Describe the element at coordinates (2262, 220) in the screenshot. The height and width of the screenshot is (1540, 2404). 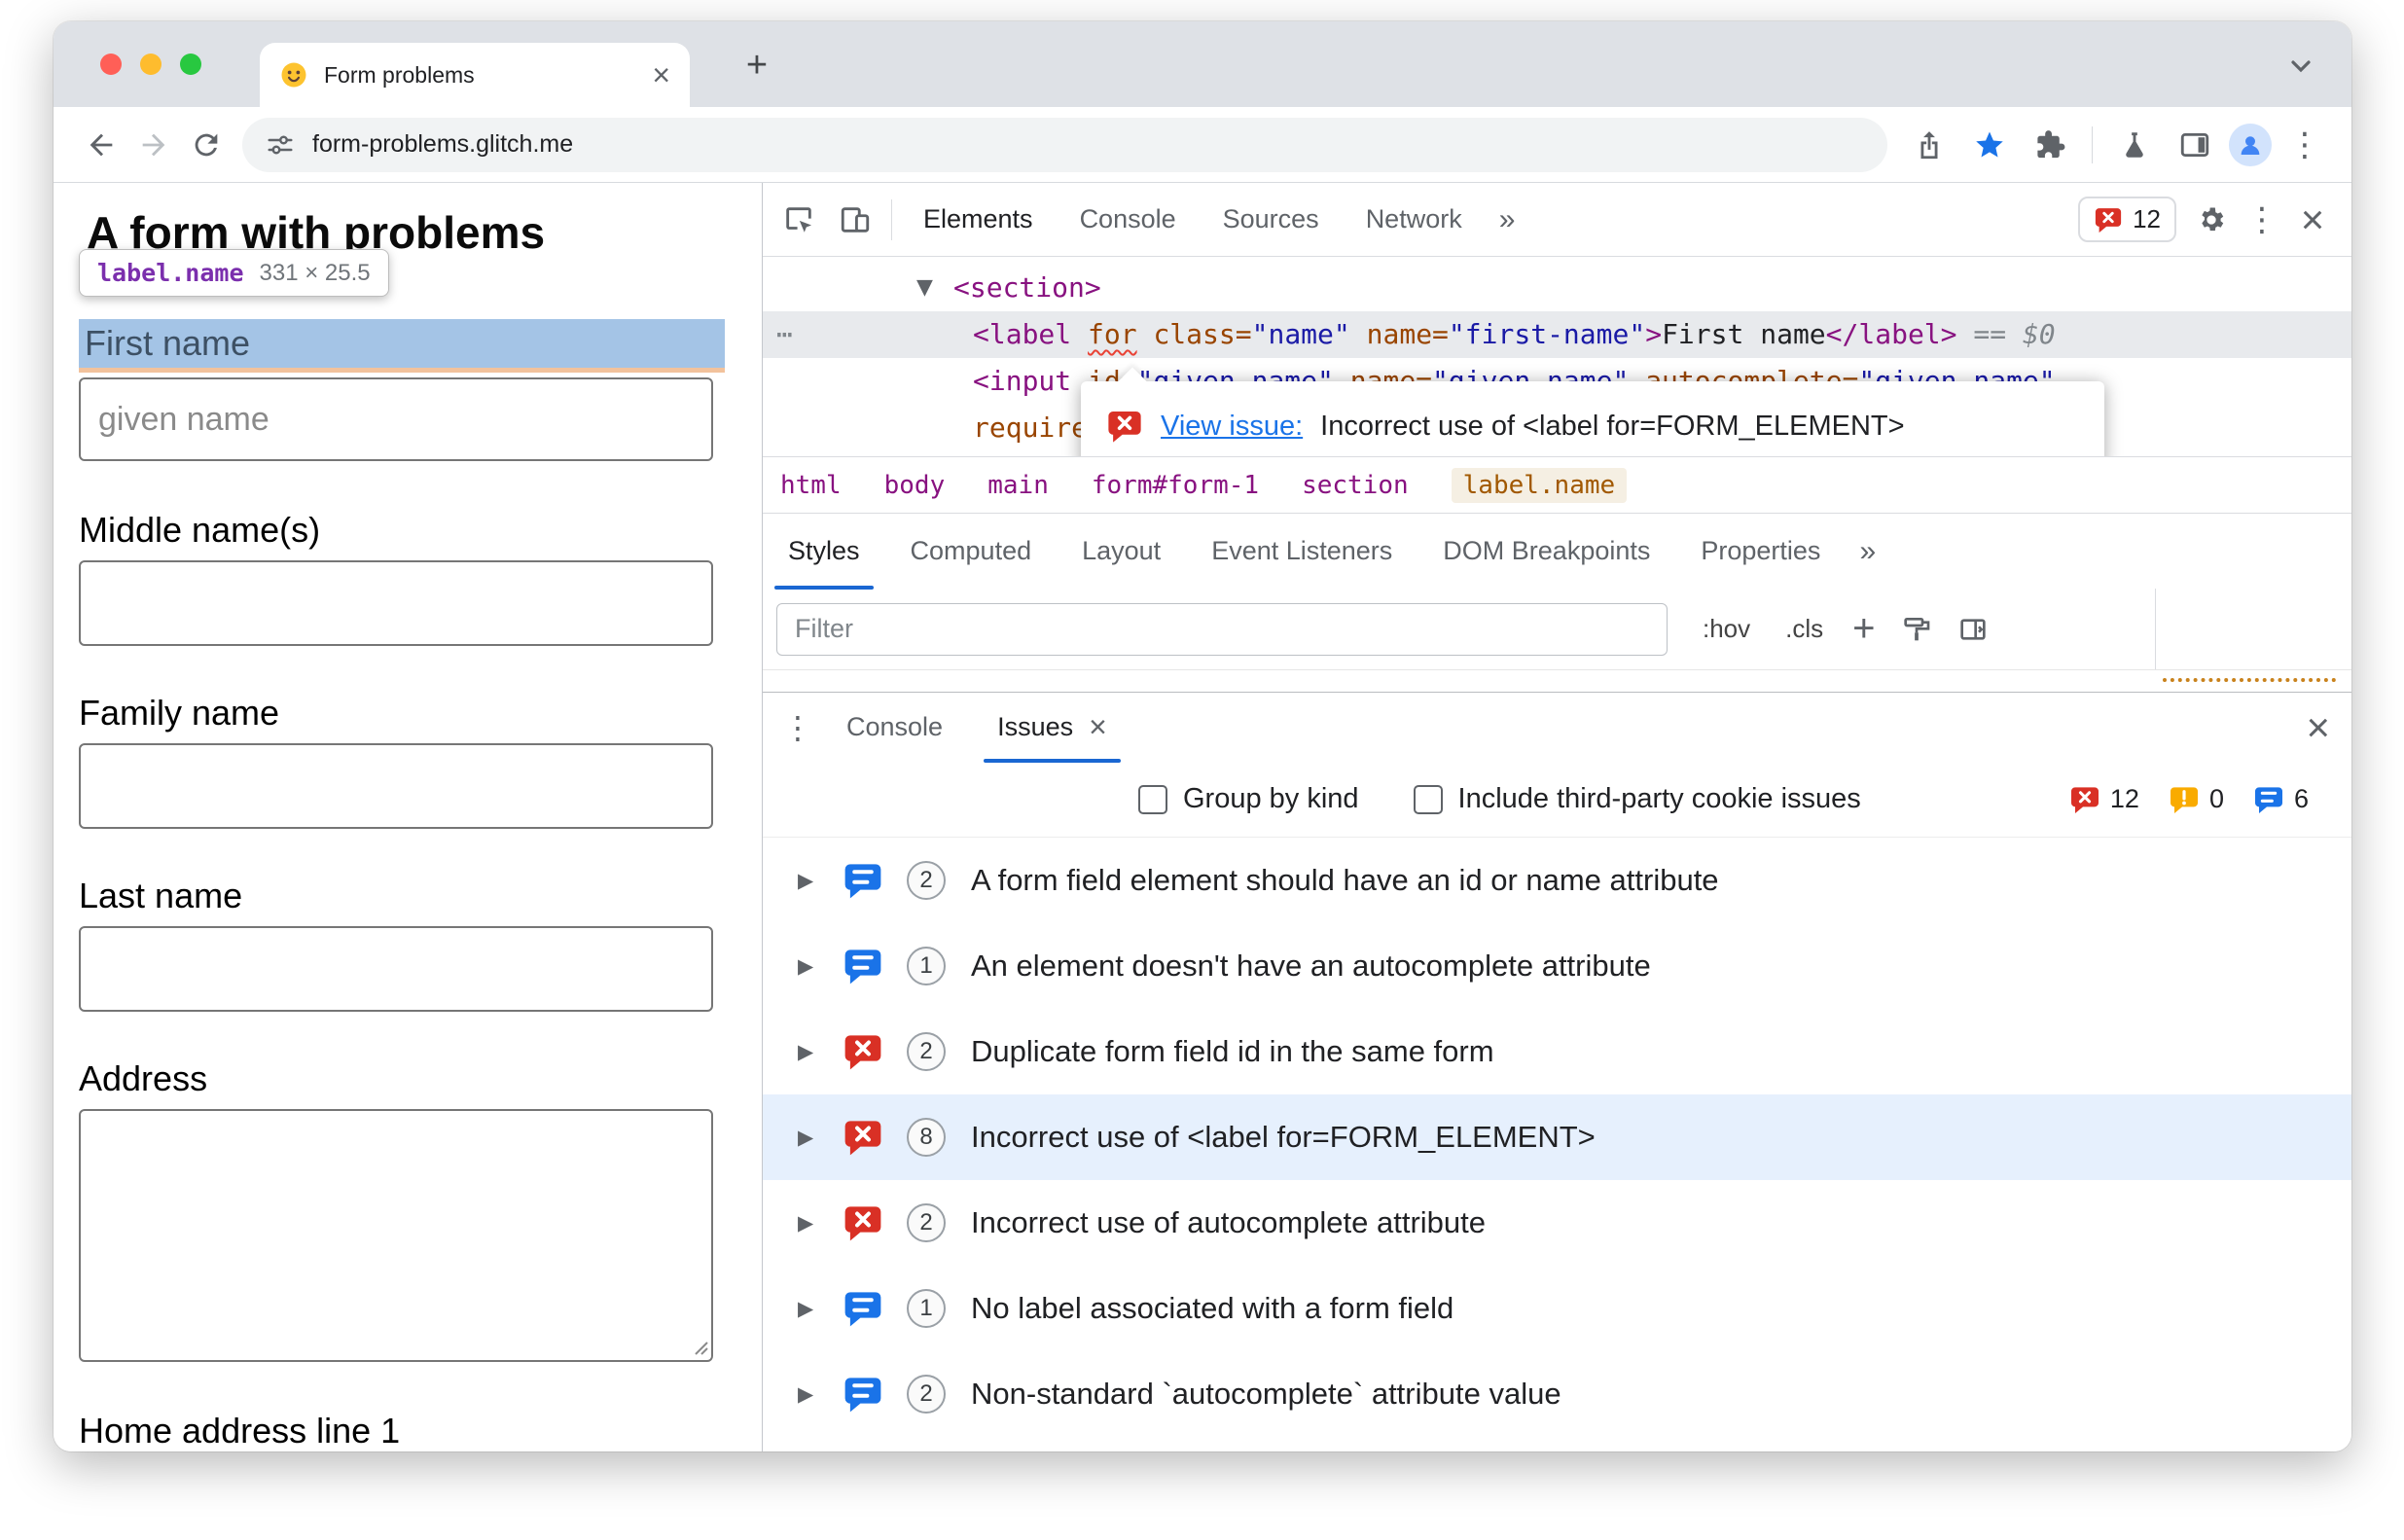
I see `devtools-menu-kebab-icon: ⋮` at that location.